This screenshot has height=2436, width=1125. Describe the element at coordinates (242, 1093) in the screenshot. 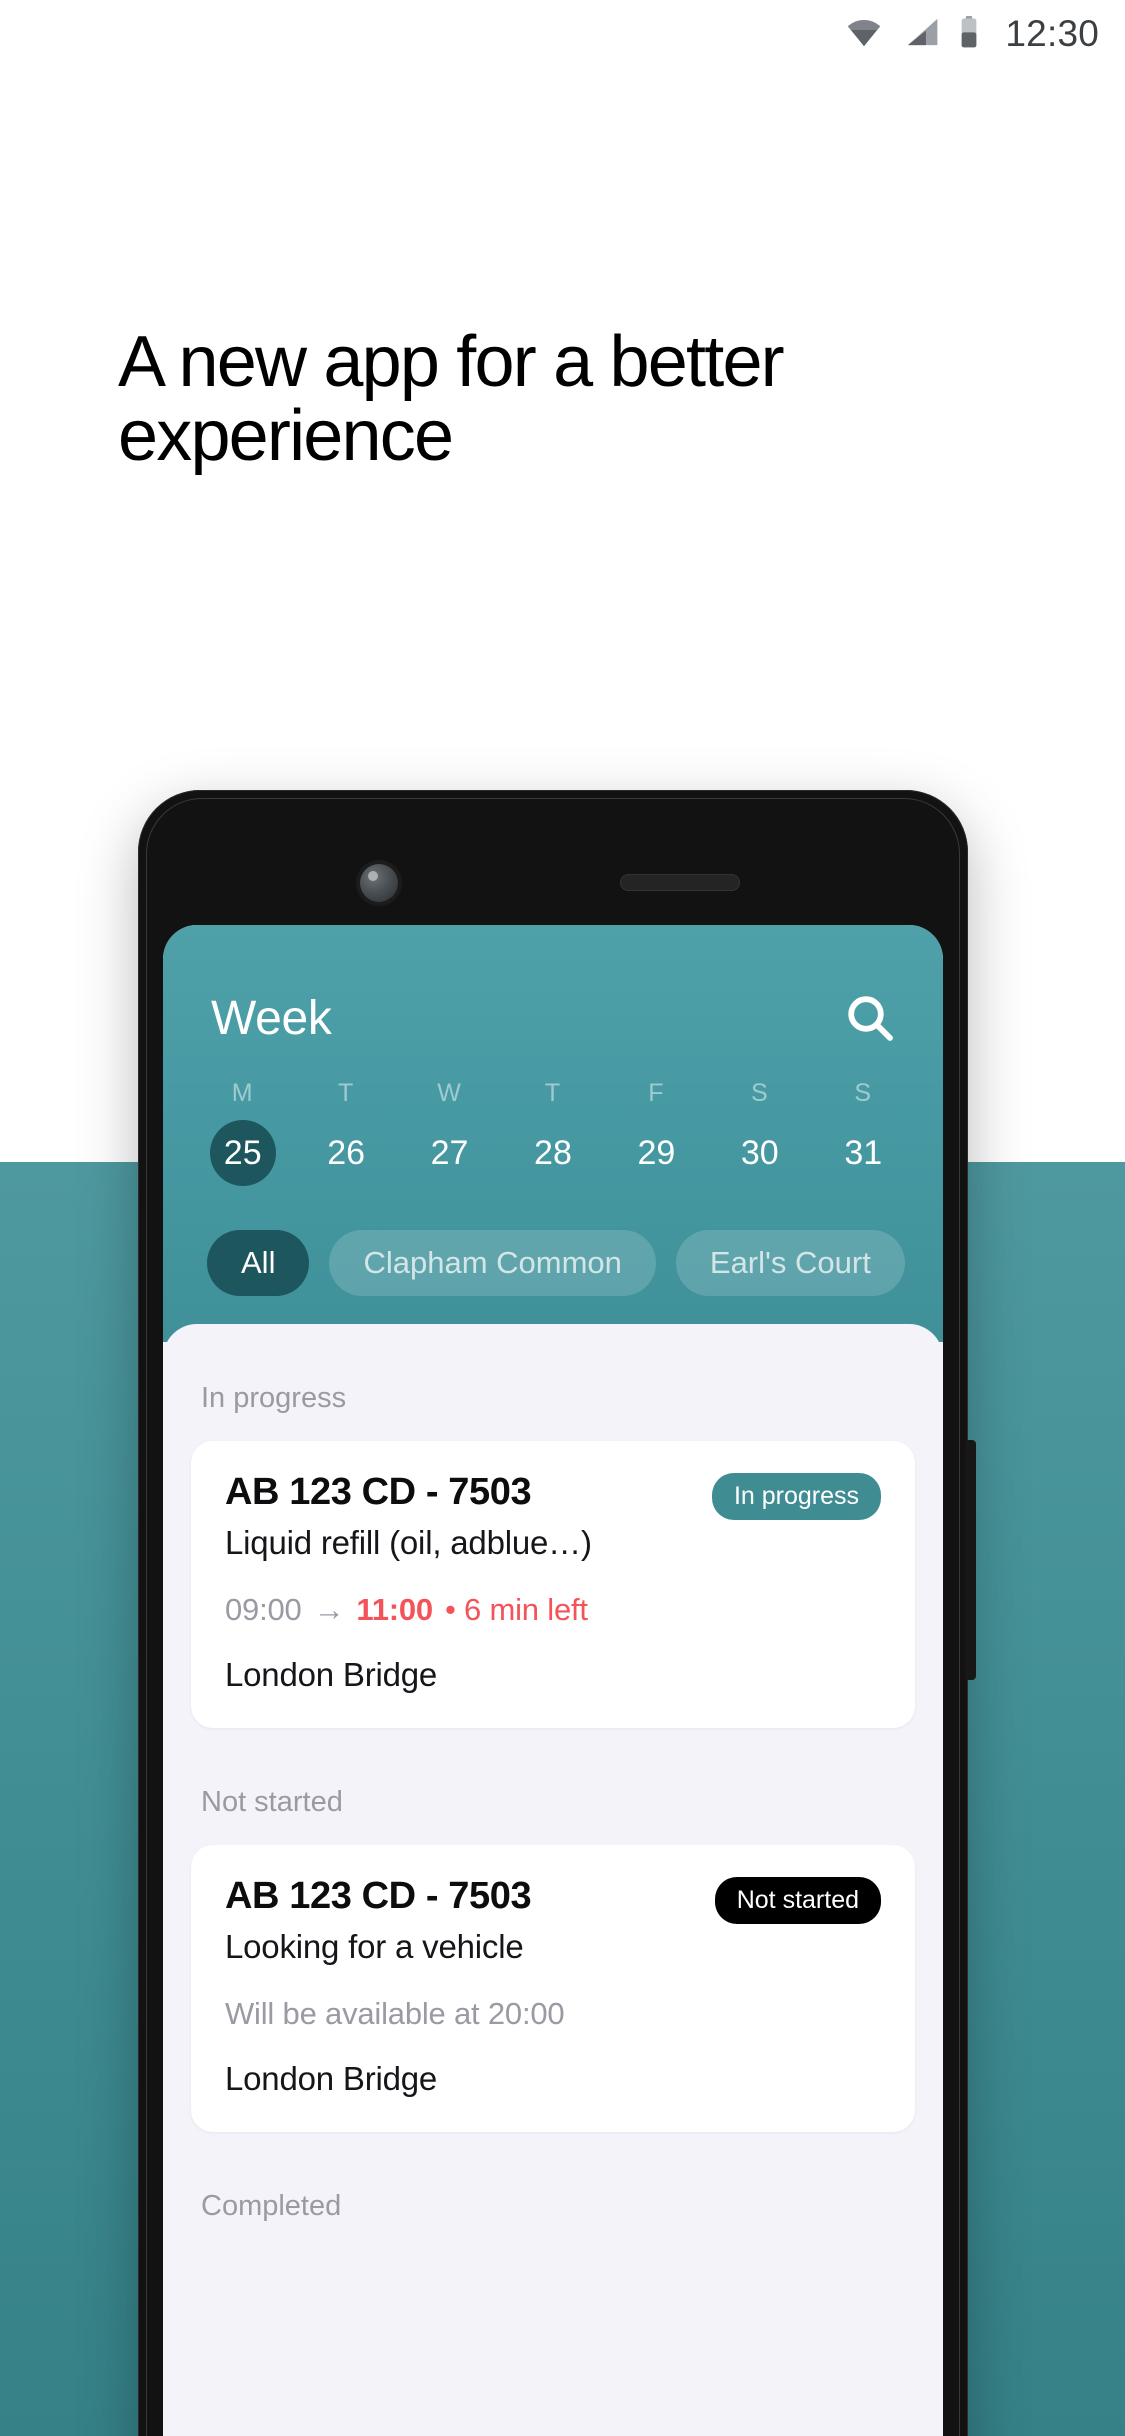

I see `week-day-letter: M` at that location.